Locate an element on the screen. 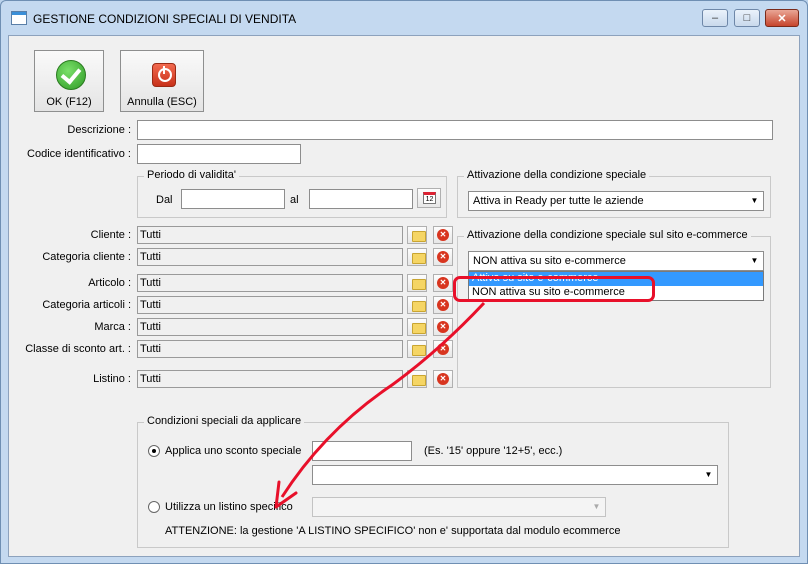 This screenshot has height=564, width=808. descrizione-label: Descrizione : is located at coordinates (99, 130).